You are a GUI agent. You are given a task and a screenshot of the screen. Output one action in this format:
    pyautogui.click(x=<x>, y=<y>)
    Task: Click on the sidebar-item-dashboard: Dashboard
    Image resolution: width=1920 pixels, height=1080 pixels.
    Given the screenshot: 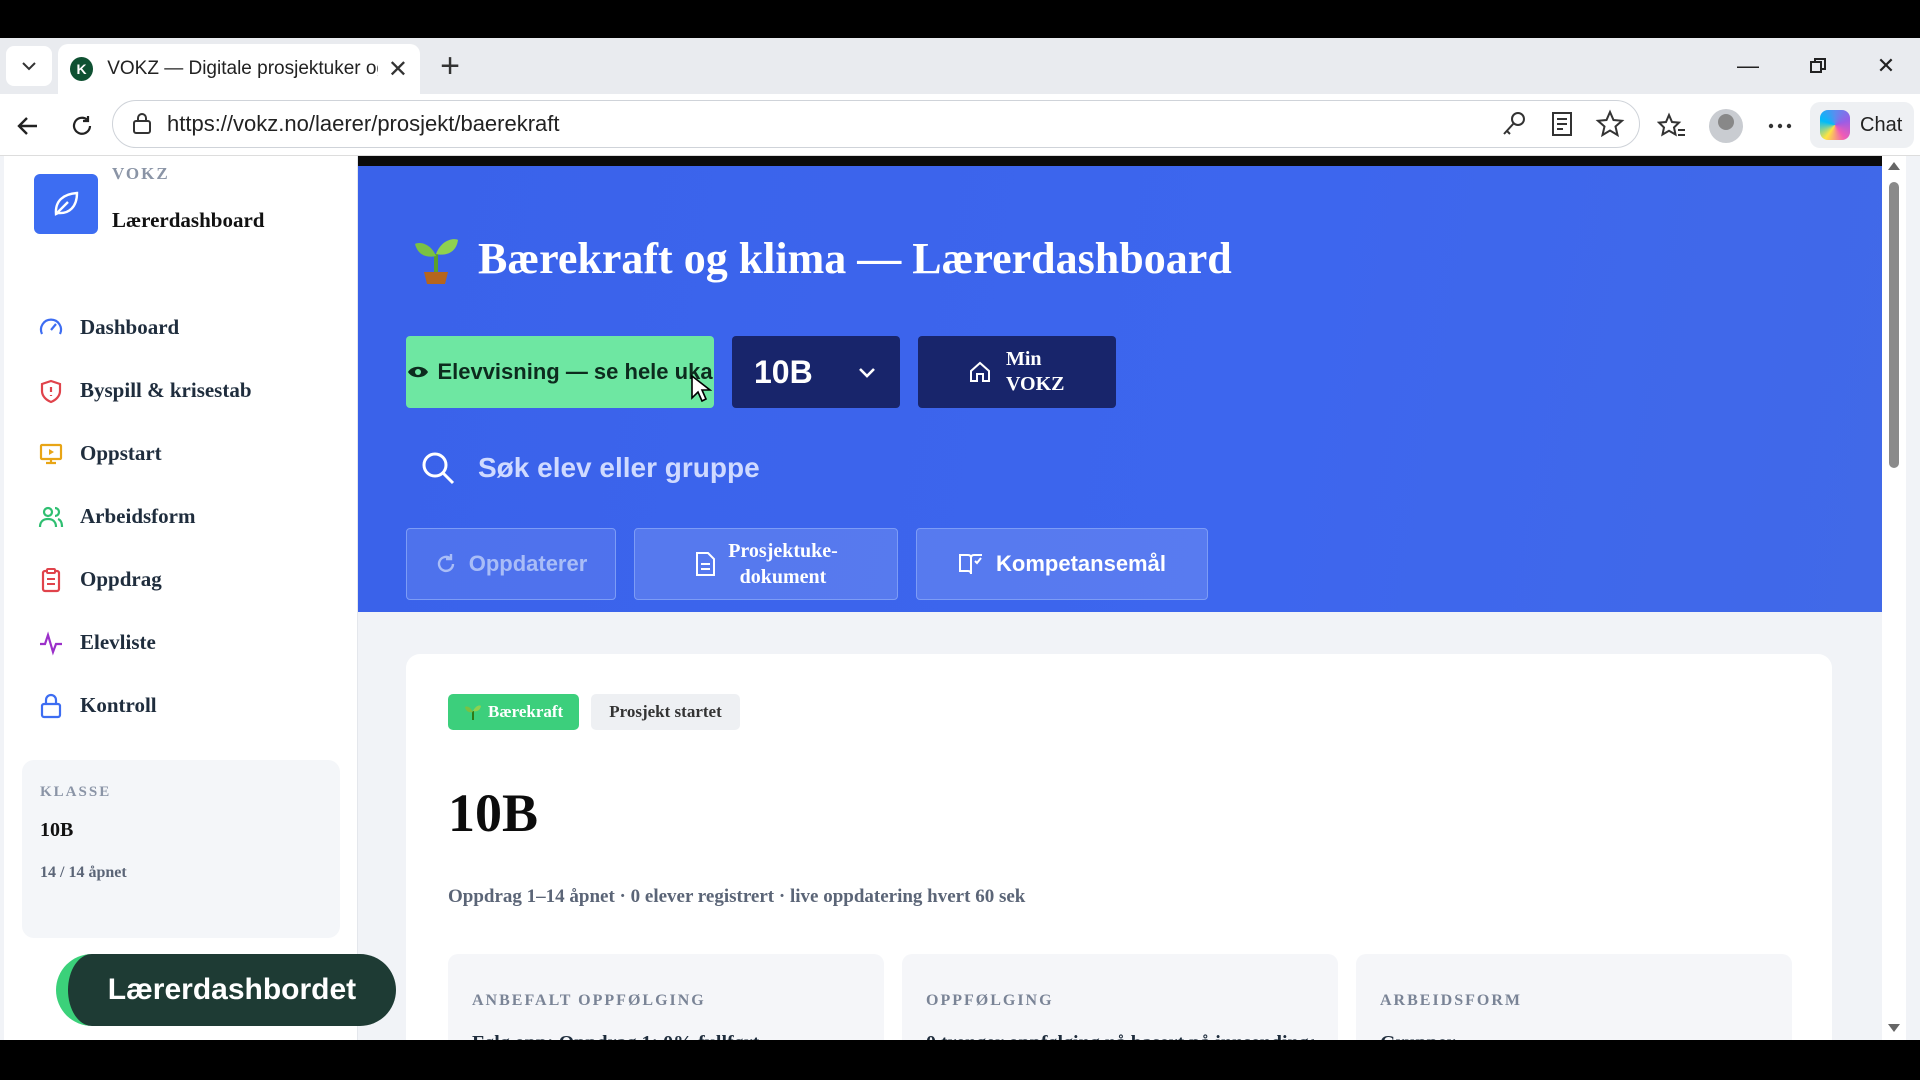 What is the action you would take?
    pyautogui.click(x=145, y=327)
    